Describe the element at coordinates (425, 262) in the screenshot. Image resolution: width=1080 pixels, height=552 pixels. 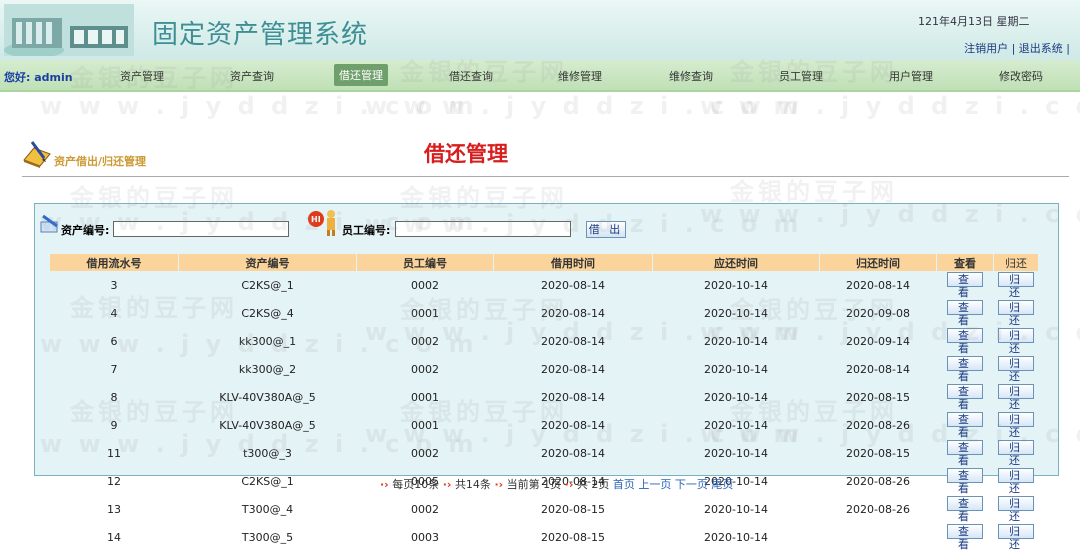
I see `col-header: 员工编号` at that location.